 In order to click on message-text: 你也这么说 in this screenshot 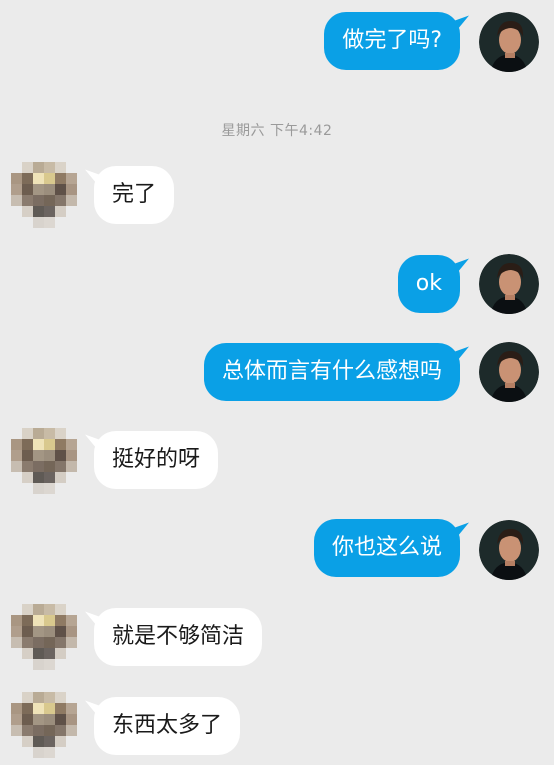, I will do `click(386, 547)`.